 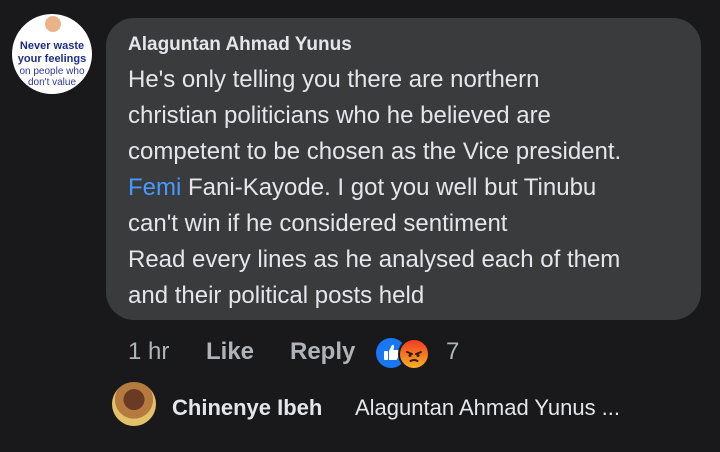 I want to click on avatar-text-line: your feelings, so click(x=52, y=59).